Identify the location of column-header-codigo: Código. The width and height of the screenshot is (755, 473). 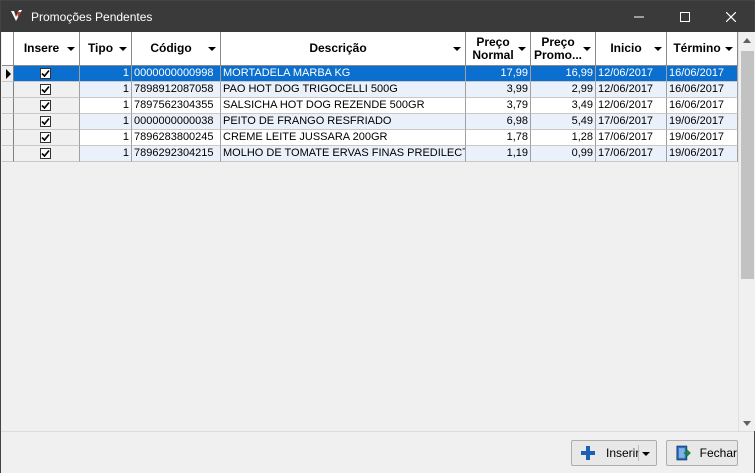
(176, 49).